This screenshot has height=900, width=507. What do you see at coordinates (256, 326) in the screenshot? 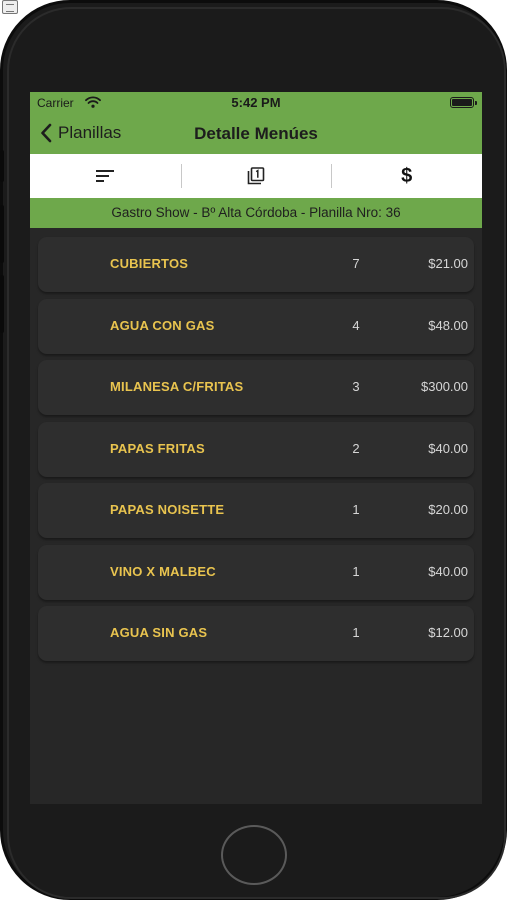
I see `list-item: AGUA CON GAS 4 $48.00` at bounding box center [256, 326].